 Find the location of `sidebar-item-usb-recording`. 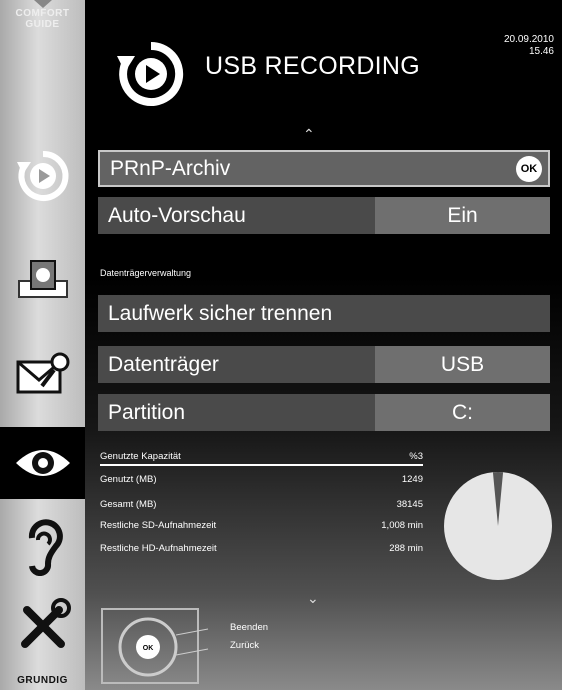

sidebar-item-usb-recording is located at coordinates (42, 176).